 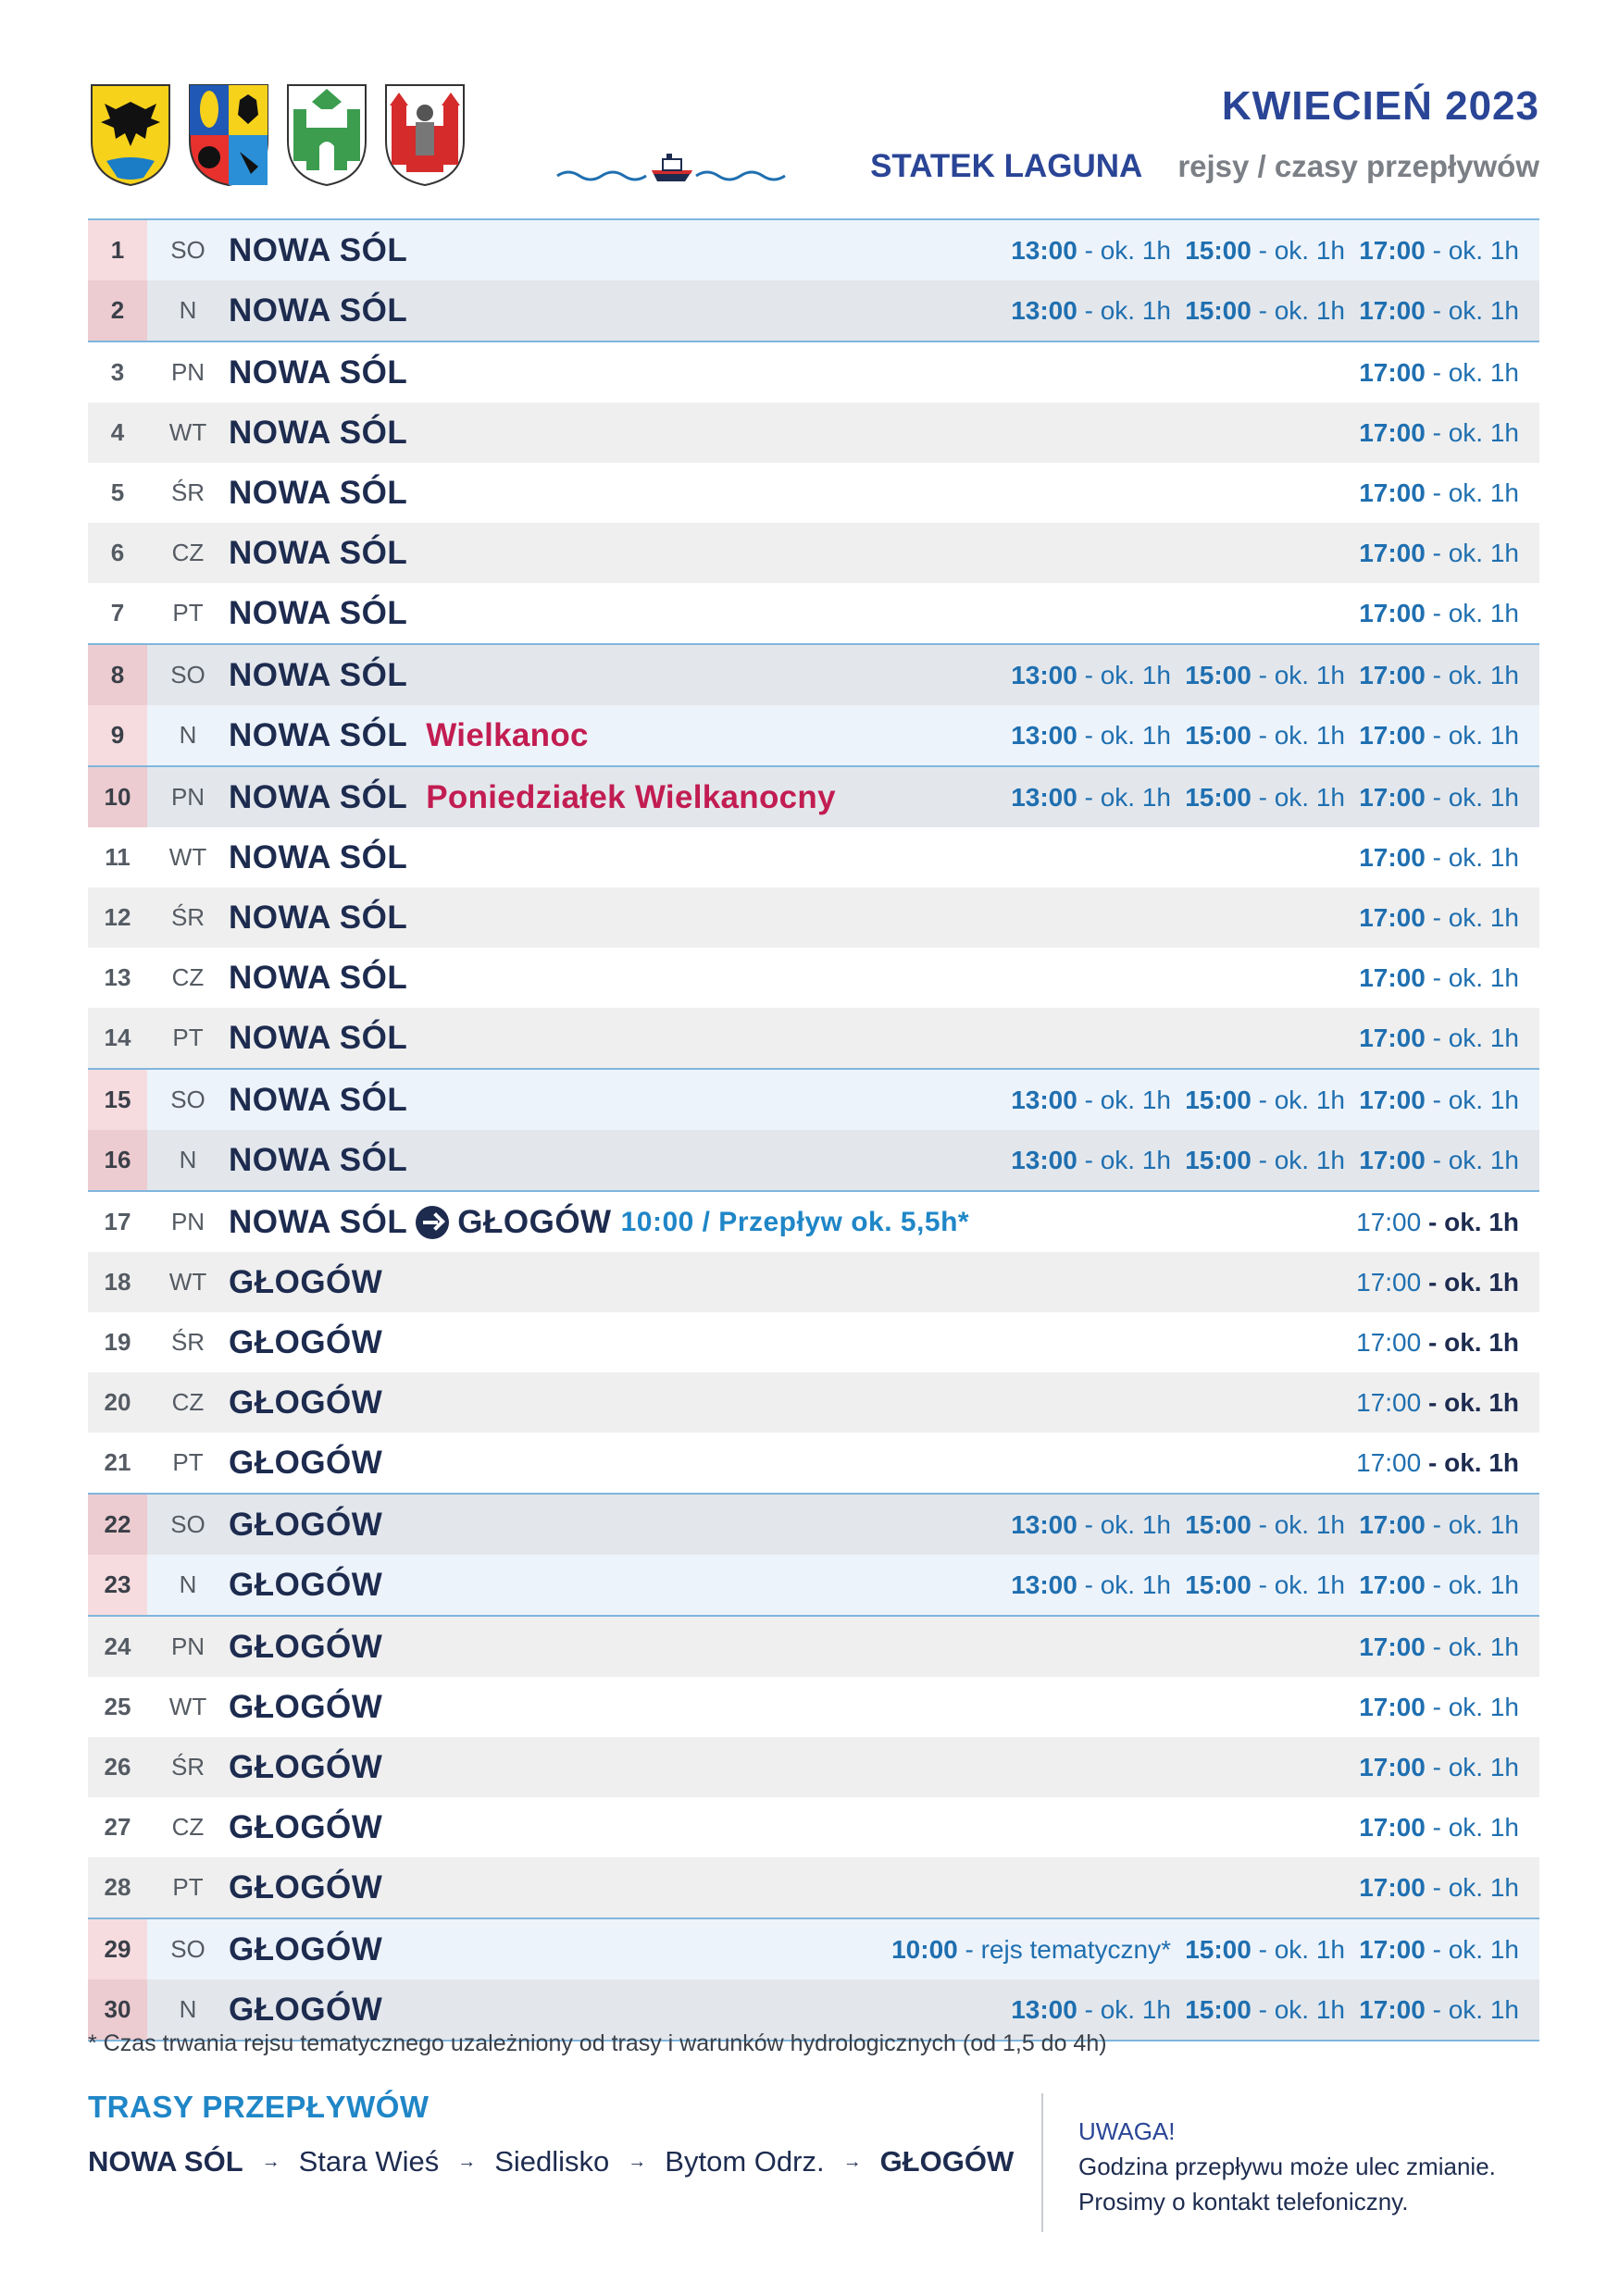 What do you see at coordinates (166, 2161) in the screenshot?
I see `route-stop: NOWA SÓL` at bounding box center [166, 2161].